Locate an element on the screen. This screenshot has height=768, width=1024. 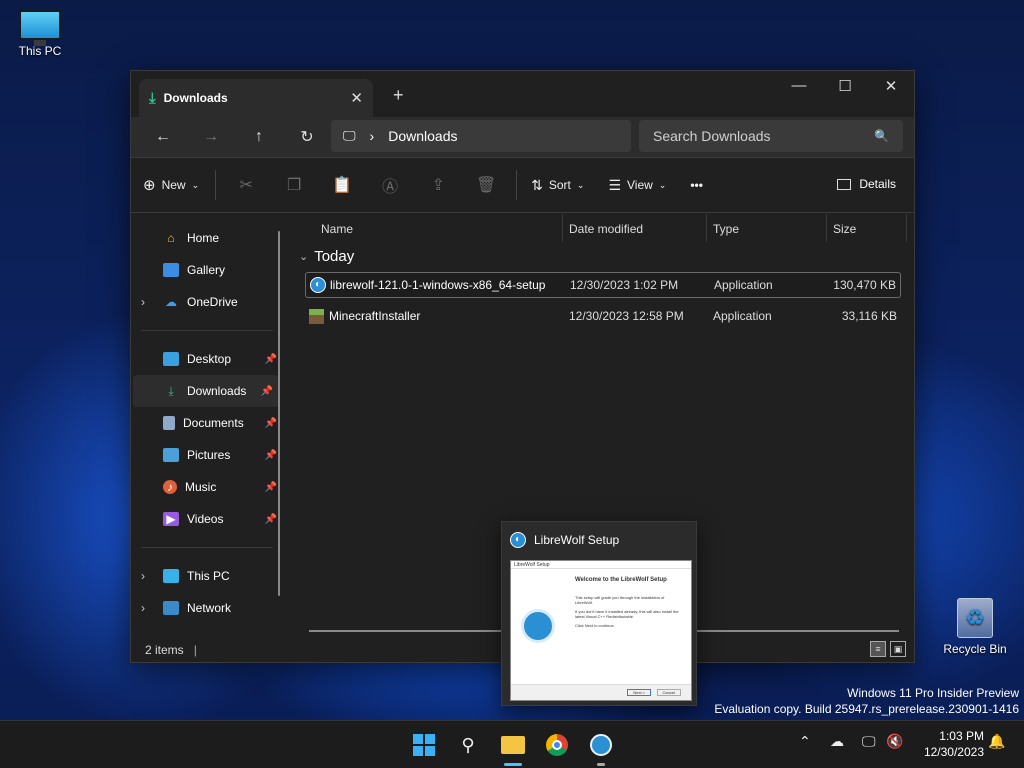
sidebar-item-onedrive: › ☁ OneDrive is located at coordinates (207, 302).